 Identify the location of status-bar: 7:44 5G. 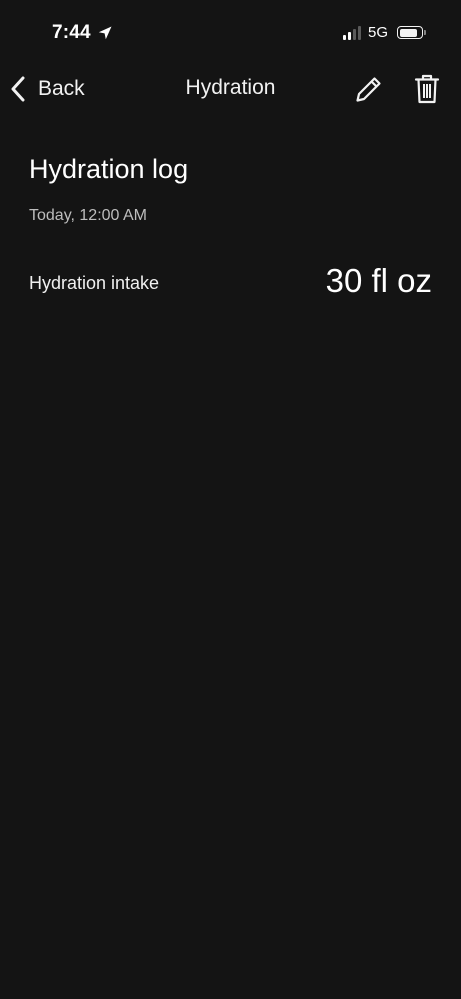
(230, 32).